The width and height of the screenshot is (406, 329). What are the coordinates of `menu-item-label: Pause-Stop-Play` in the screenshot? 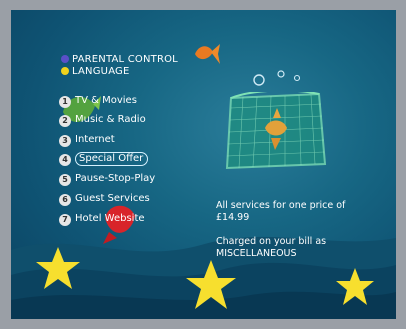 It's located at (115, 178).